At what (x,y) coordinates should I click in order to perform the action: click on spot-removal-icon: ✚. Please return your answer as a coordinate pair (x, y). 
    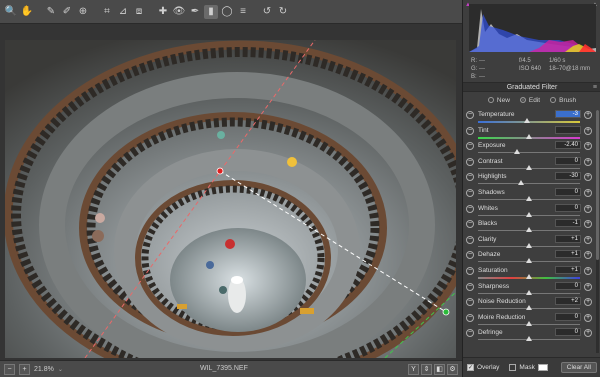
    Looking at the image, I should click on (163, 12).